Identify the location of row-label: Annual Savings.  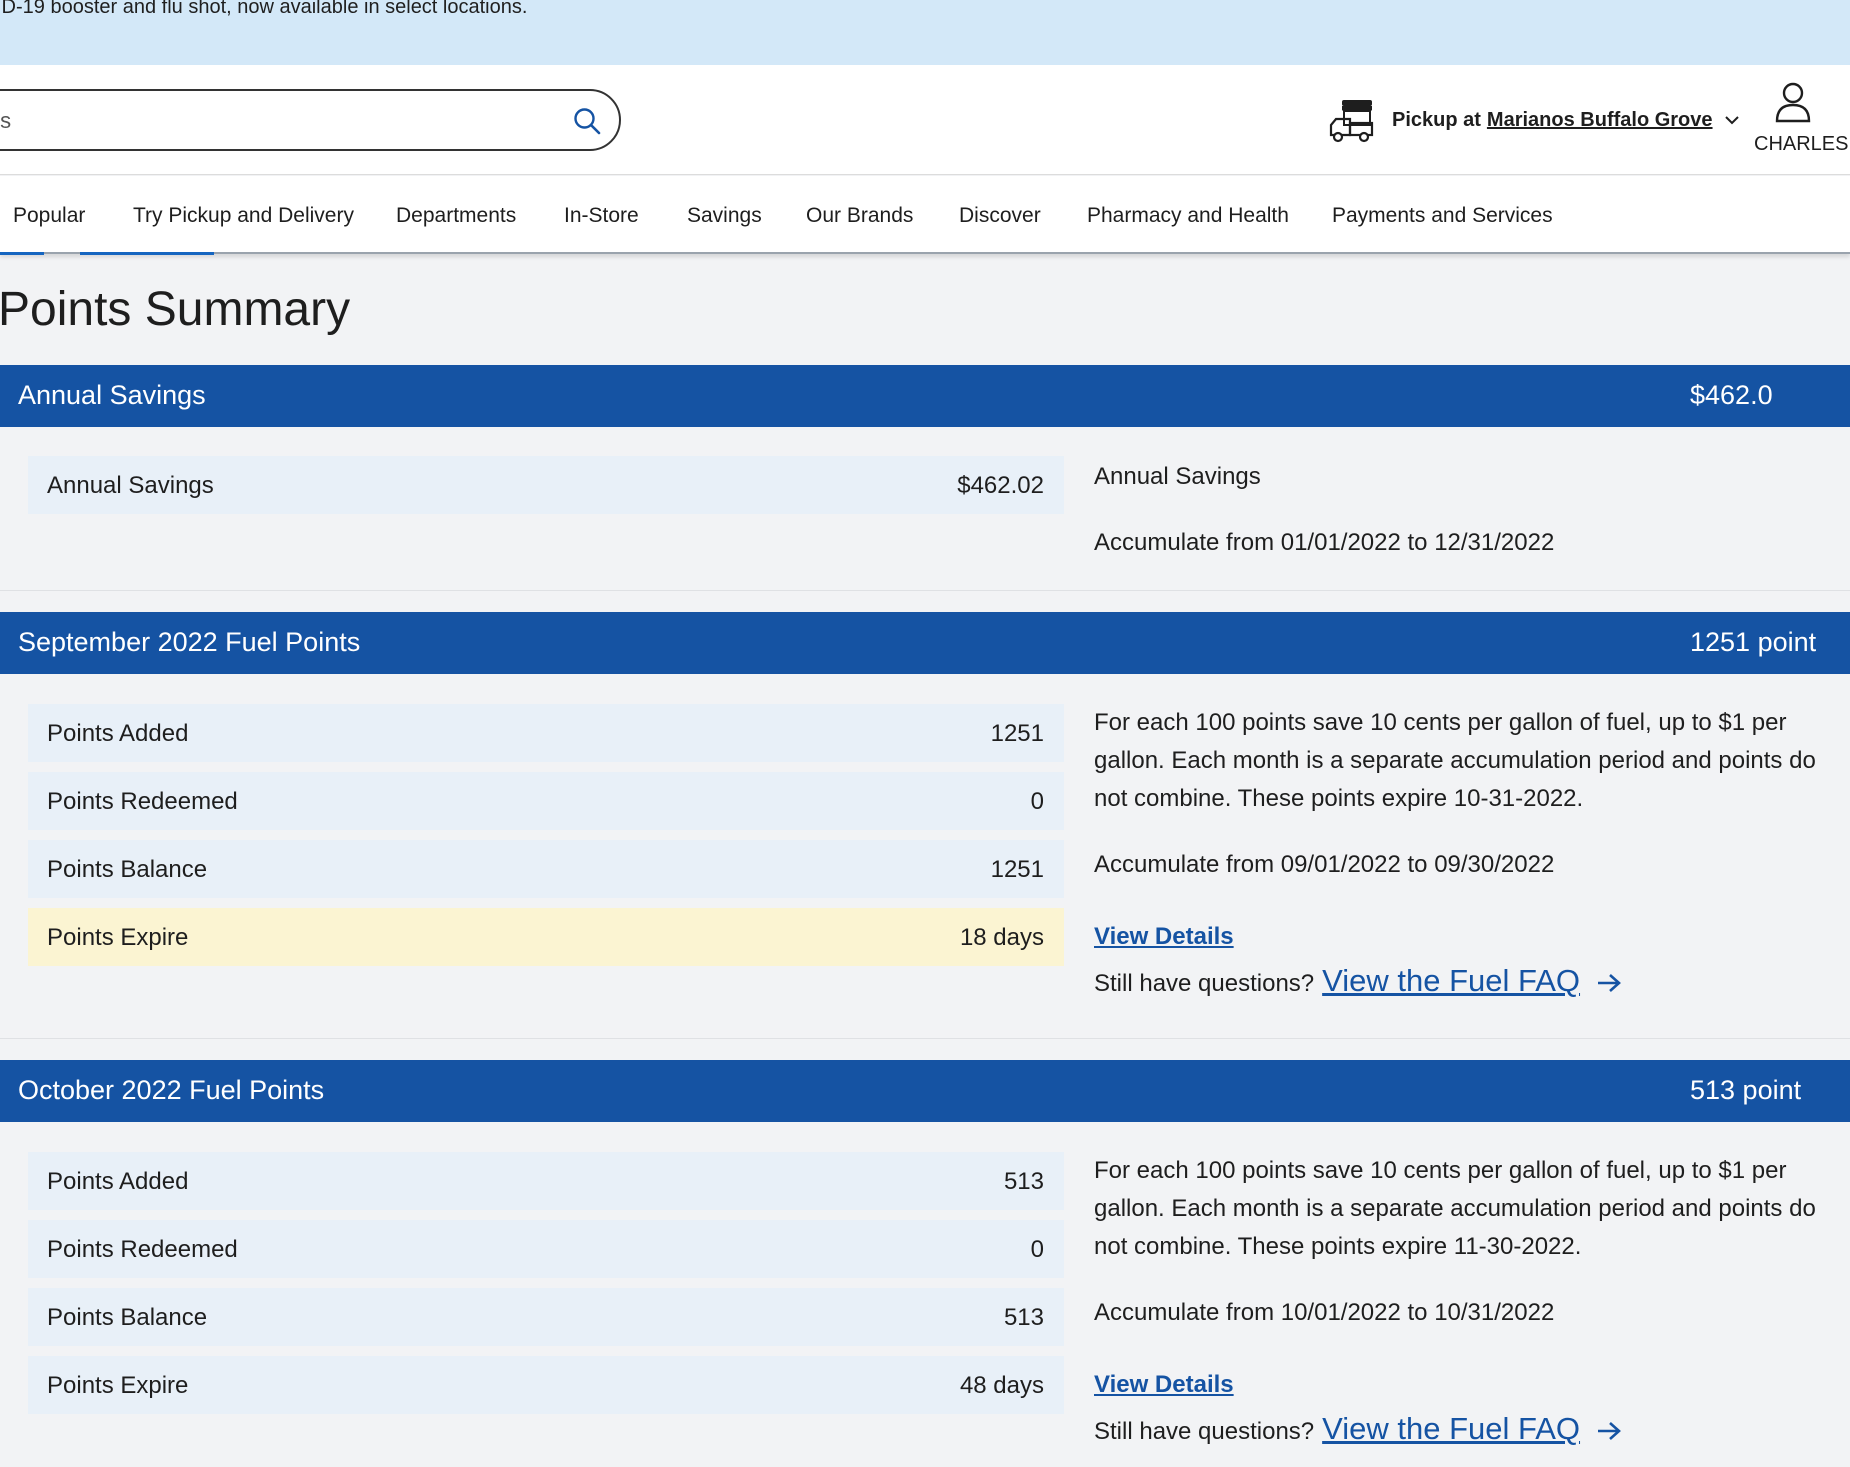
(130, 485).